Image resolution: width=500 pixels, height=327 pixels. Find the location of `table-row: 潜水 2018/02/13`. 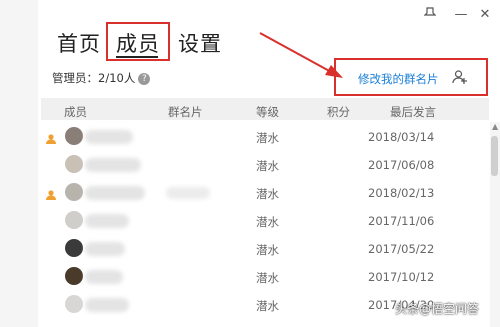

table-row: 潜水 2018/02/13 is located at coordinates (265, 194).